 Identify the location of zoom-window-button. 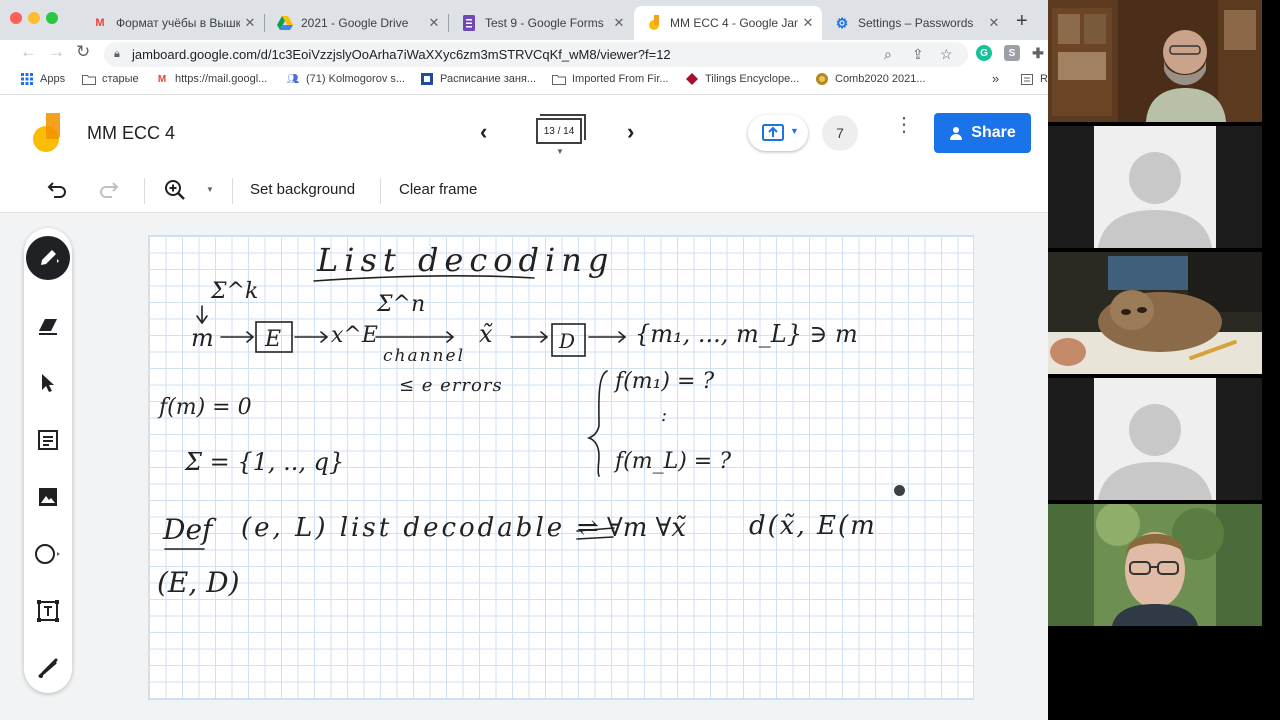
(52, 18).